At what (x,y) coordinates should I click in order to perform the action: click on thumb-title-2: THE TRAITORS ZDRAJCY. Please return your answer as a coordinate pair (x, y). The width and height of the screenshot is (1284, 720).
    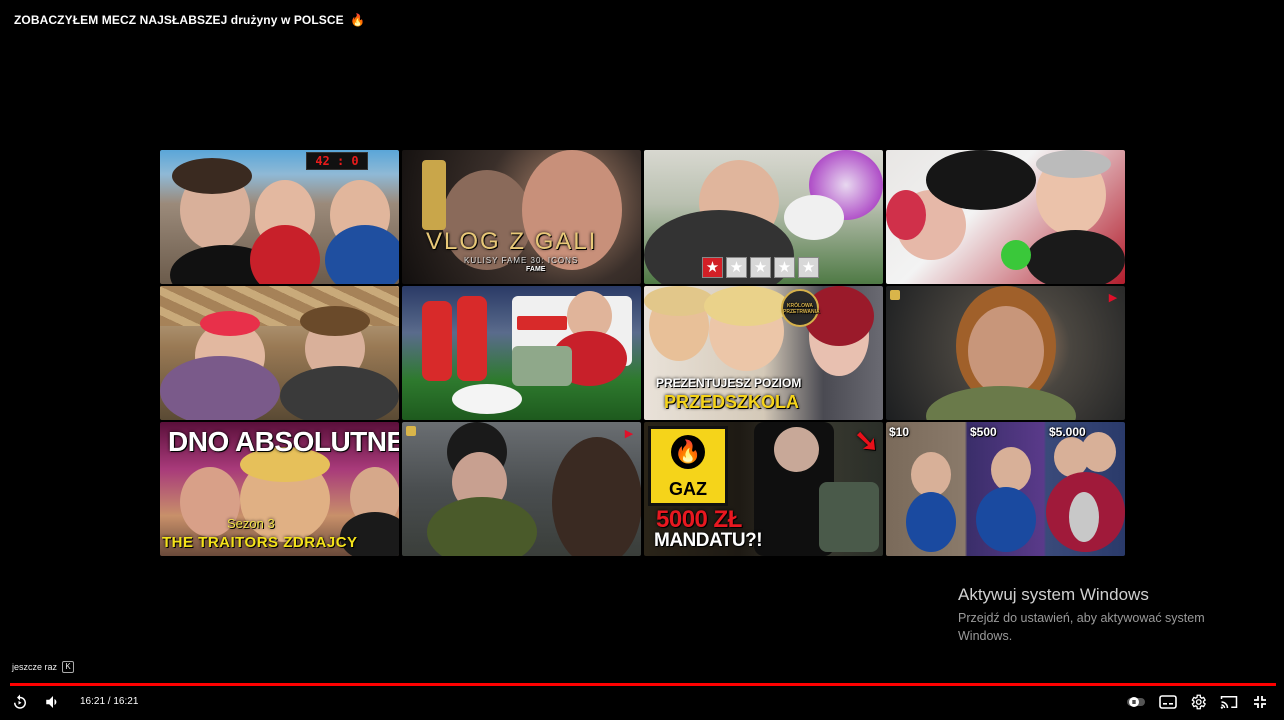
    Looking at the image, I should click on (260, 542).